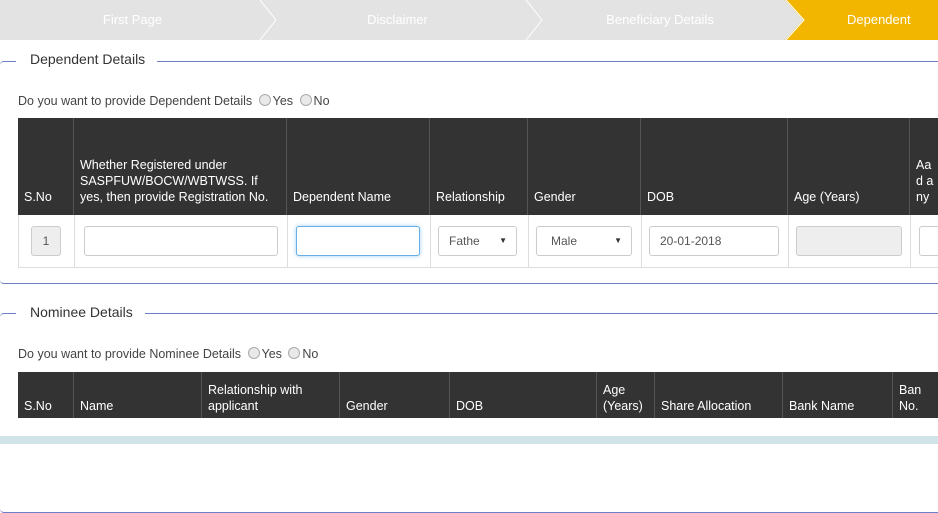 The image size is (938, 513). I want to click on col-relationship: Relationship, so click(479, 166).